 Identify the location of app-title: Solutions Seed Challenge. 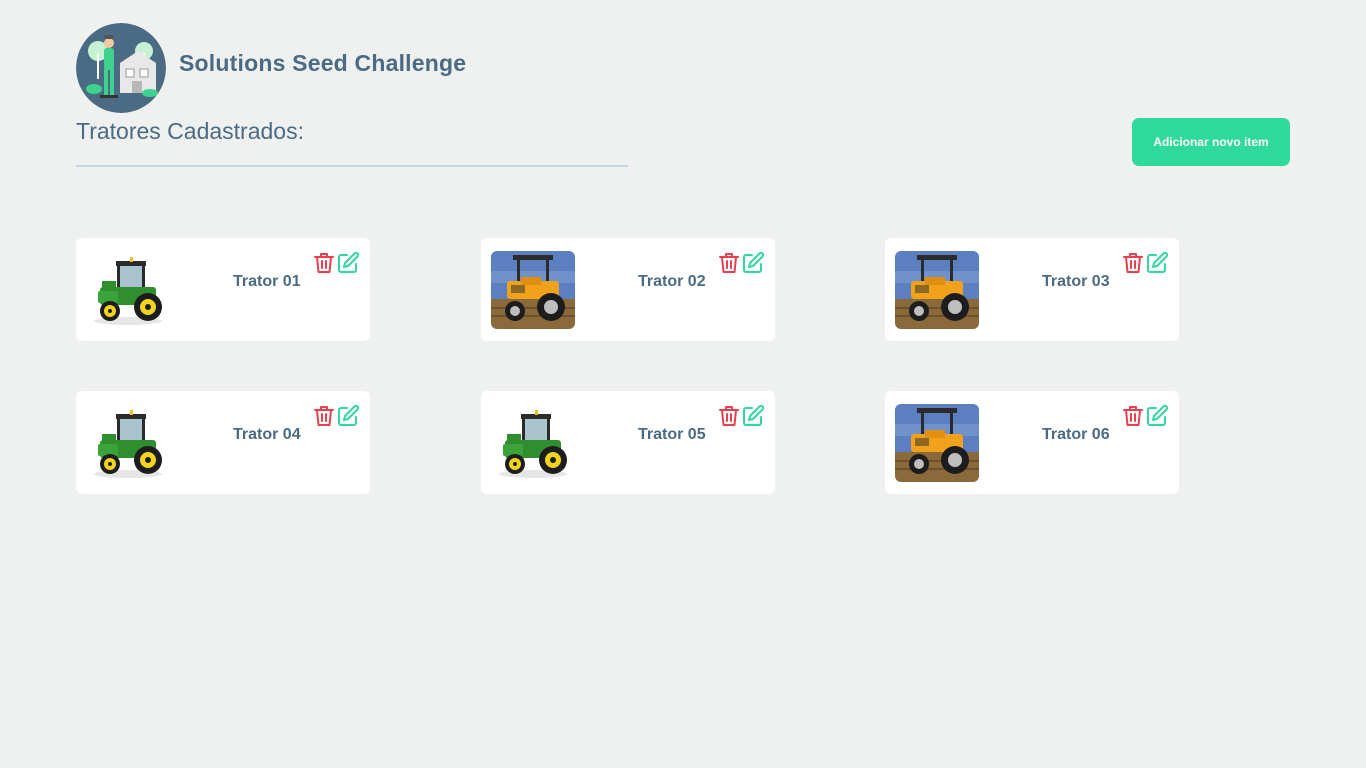
(323, 63).